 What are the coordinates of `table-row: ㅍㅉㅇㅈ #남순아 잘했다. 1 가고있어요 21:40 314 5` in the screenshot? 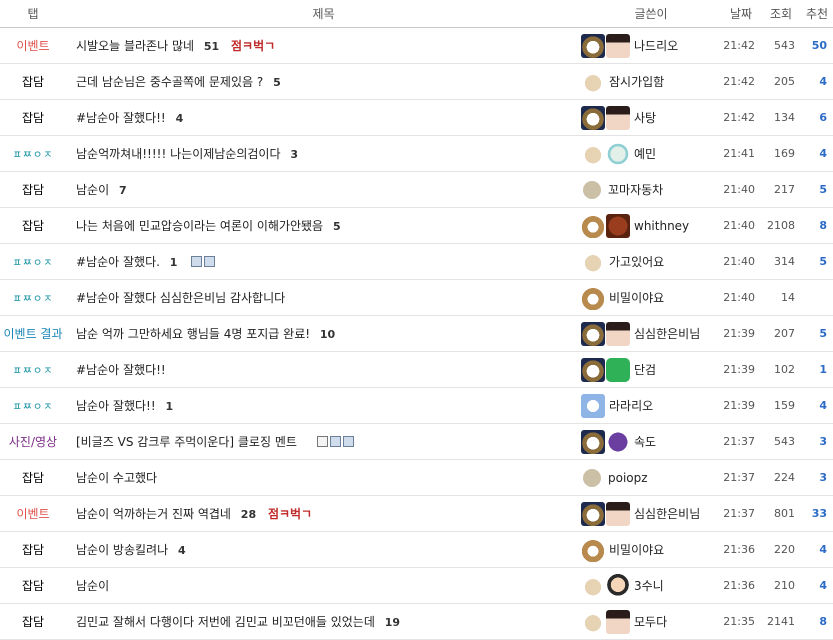 It's located at (416, 261).